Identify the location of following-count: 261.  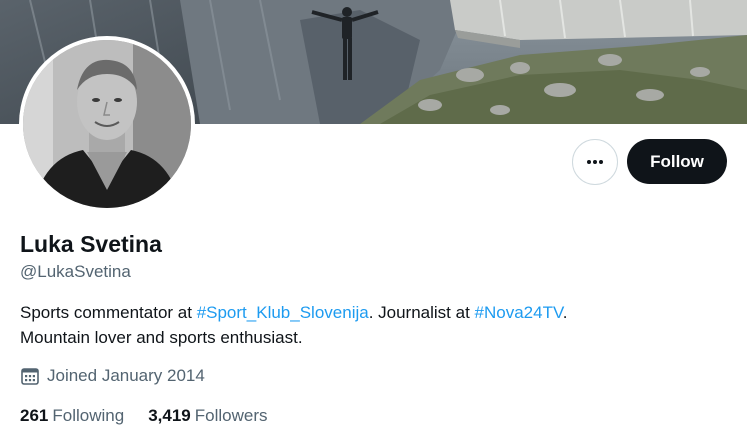
(34, 415).